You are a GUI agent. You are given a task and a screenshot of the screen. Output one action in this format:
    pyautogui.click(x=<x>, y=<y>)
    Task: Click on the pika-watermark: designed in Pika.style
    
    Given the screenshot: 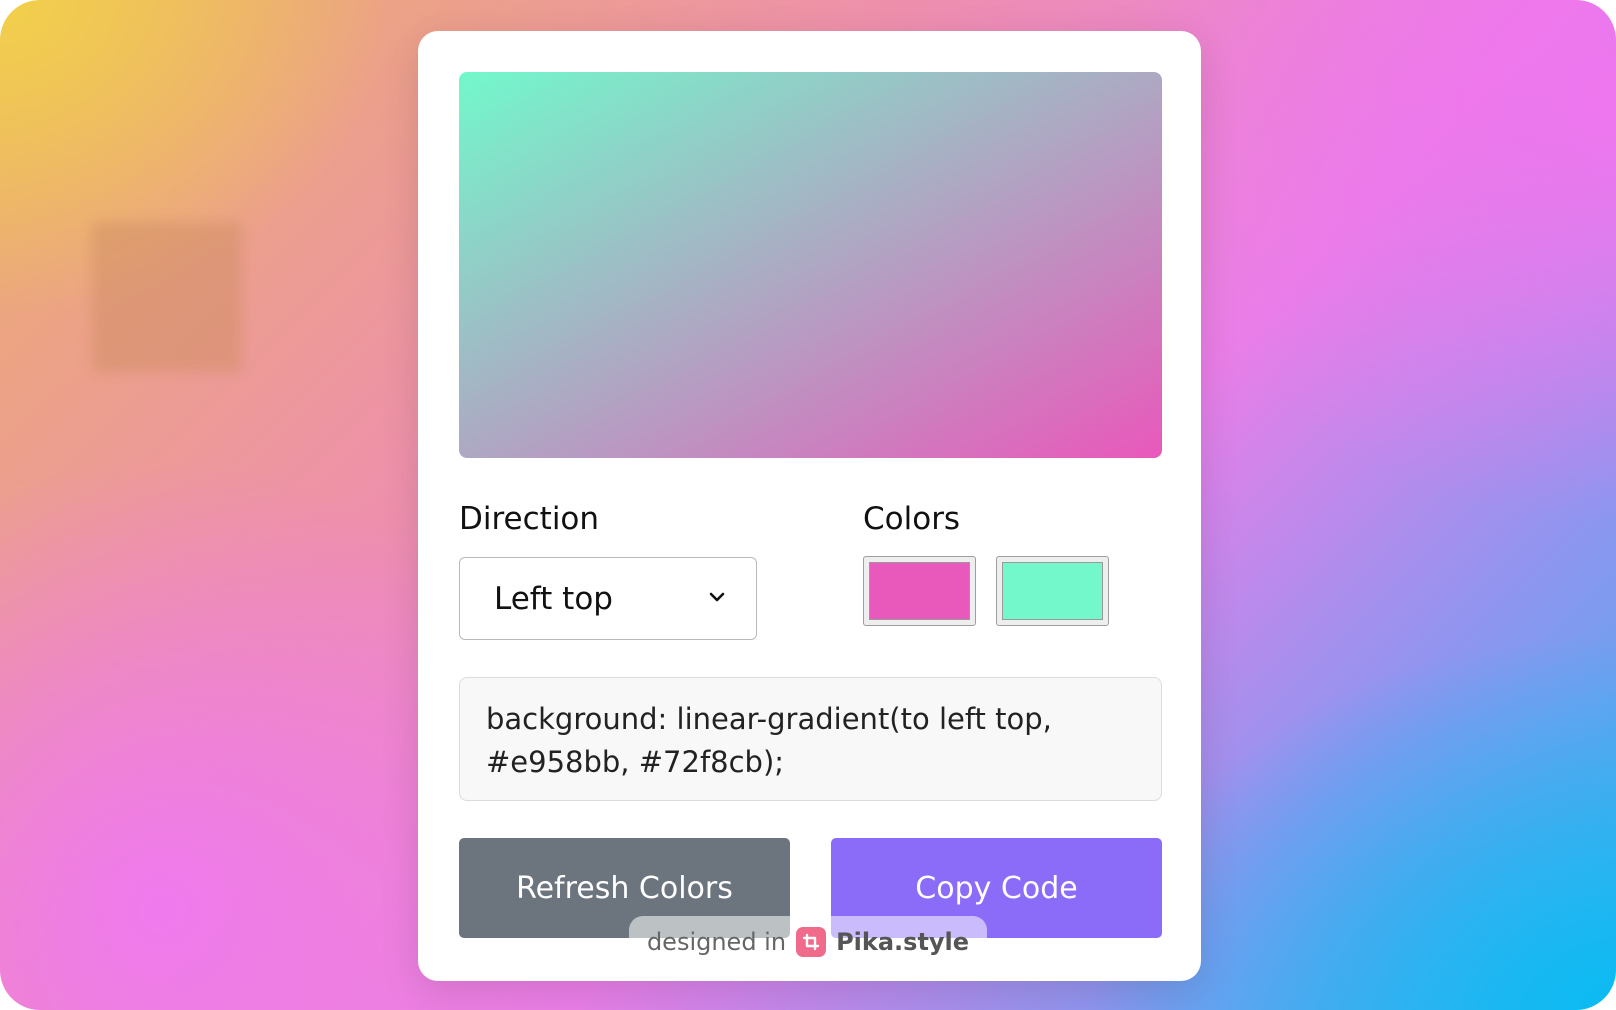 What is the action you would take?
    pyautogui.click(x=808, y=942)
    